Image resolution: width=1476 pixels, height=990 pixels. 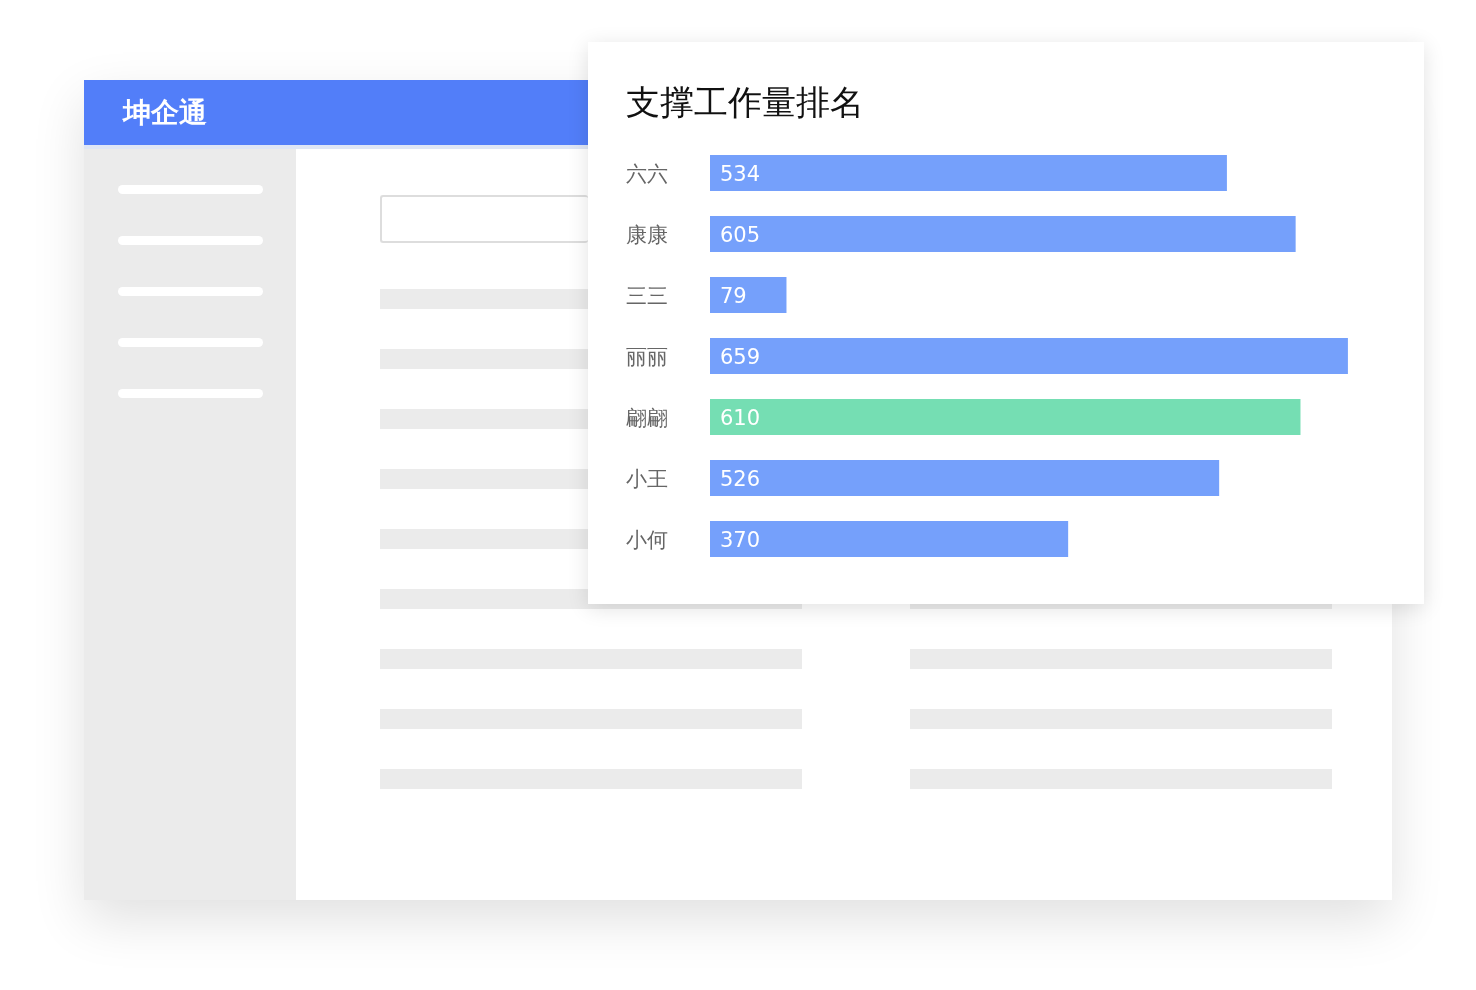 I want to click on value-label: 605, so click(x=740, y=235).